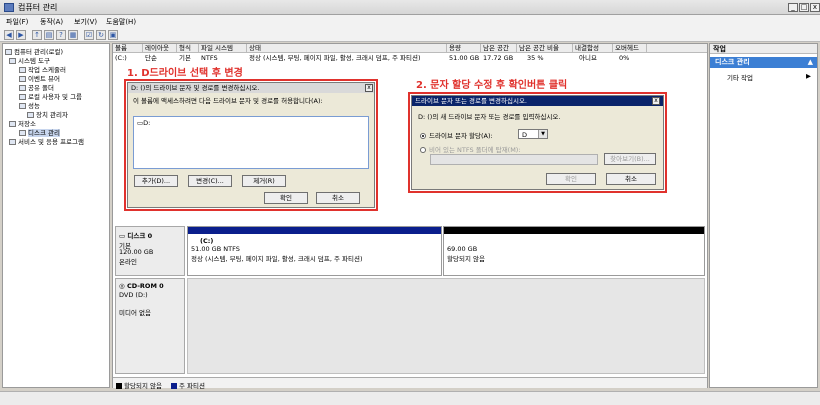  What do you see at coordinates (140, 236) in the screenshot?
I see `disk0-name: 디스크 0` at bounding box center [140, 236].